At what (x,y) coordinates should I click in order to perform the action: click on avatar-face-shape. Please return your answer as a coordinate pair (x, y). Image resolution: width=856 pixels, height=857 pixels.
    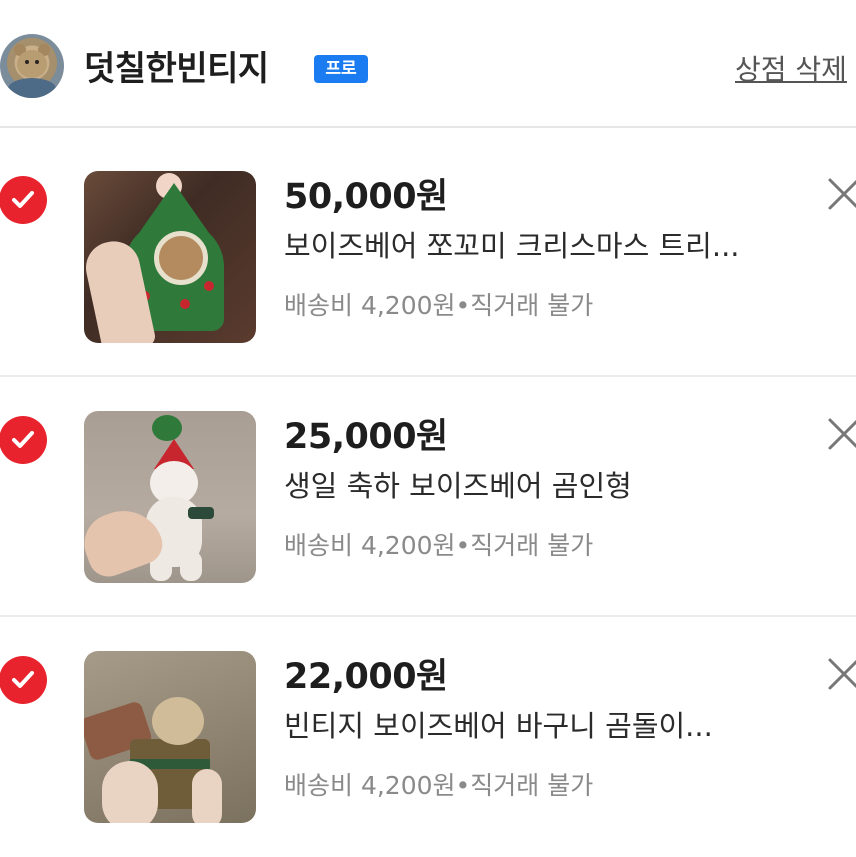
    Looking at the image, I should click on (32, 64).